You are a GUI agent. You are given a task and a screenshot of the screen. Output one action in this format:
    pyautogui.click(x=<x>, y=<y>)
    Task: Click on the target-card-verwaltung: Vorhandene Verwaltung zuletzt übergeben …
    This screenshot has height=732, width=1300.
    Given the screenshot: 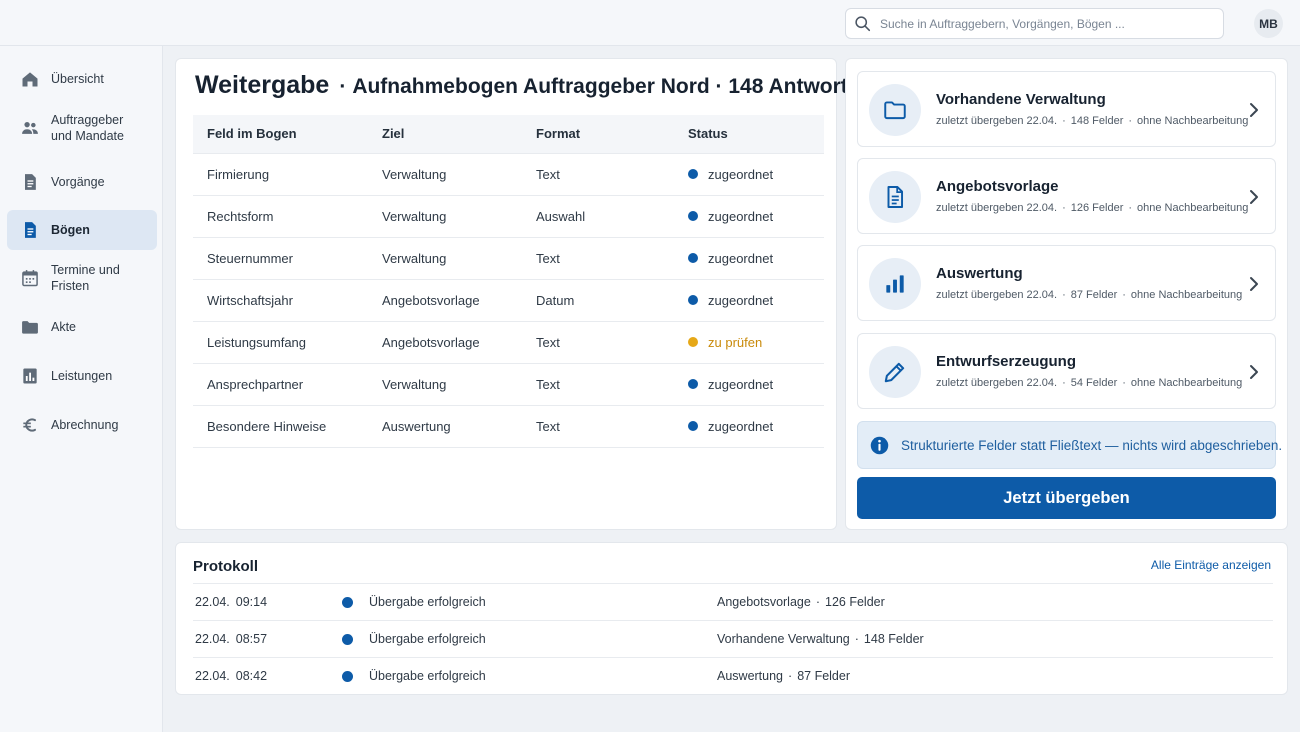 What is the action you would take?
    pyautogui.click(x=1066, y=109)
    